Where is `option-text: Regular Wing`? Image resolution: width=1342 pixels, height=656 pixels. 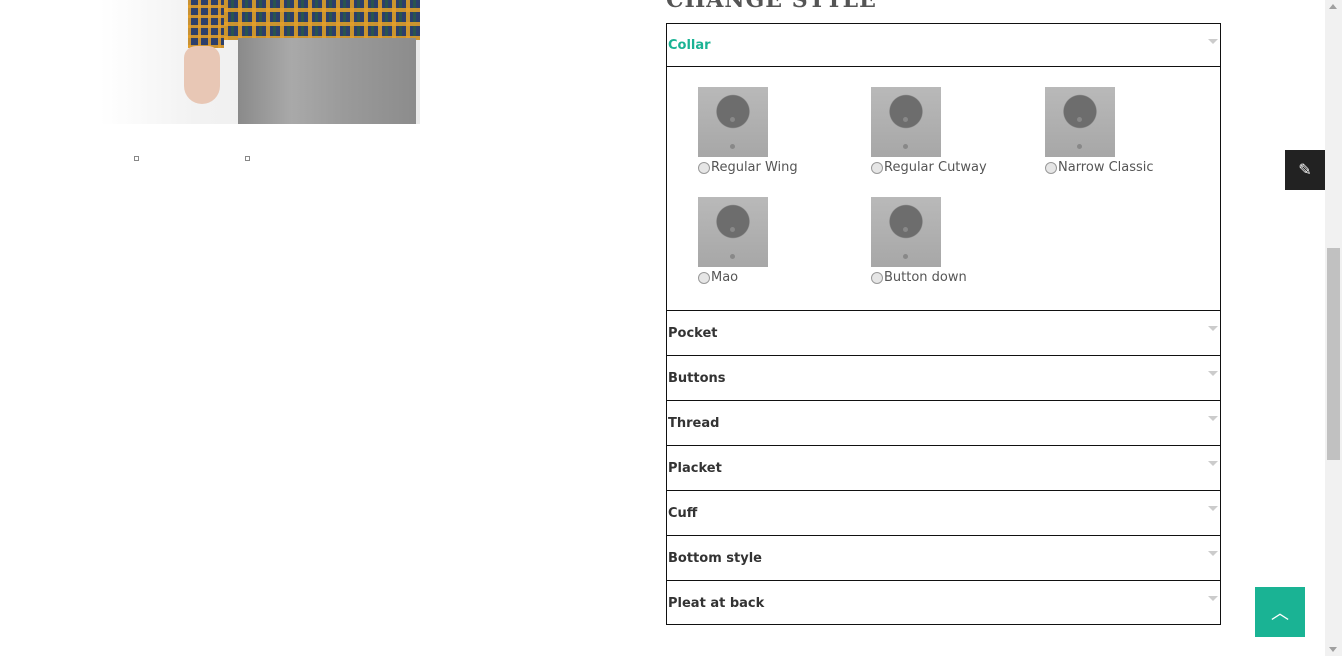
option-text: Regular Wing is located at coordinates (754, 167).